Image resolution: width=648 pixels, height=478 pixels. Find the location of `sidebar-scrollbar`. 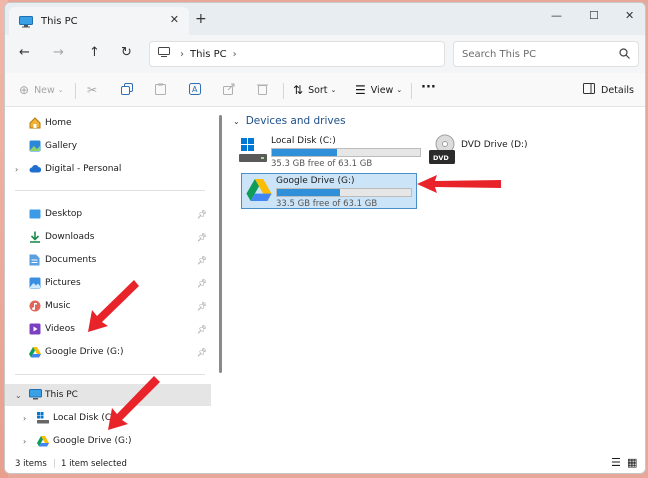

sidebar-scrollbar is located at coordinates (220, 244).